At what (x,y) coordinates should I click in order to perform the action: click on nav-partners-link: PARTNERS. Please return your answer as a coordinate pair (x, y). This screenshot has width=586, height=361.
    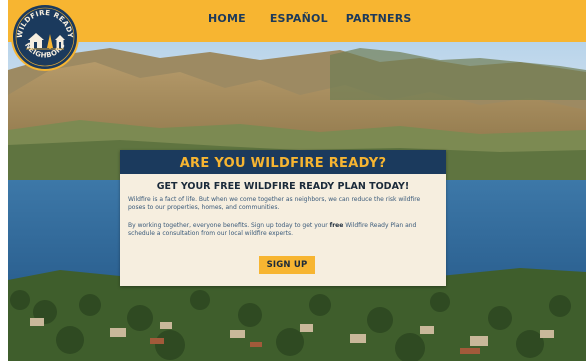
    Looking at the image, I should click on (379, 19).